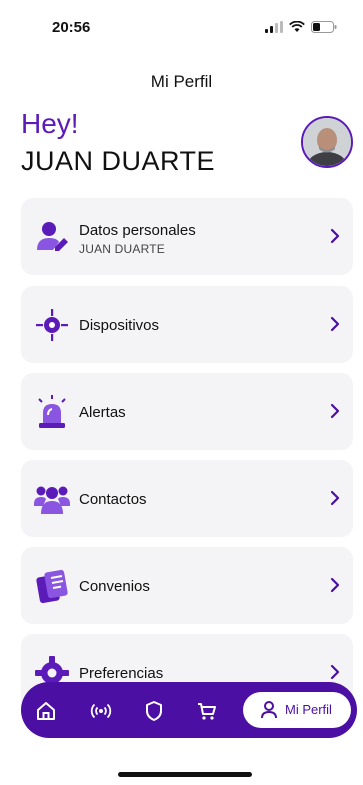  What do you see at coordinates (119, 325) in the screenshot?
I see `menu-item-label: Dispositivos` at bounding box center [119, 325].